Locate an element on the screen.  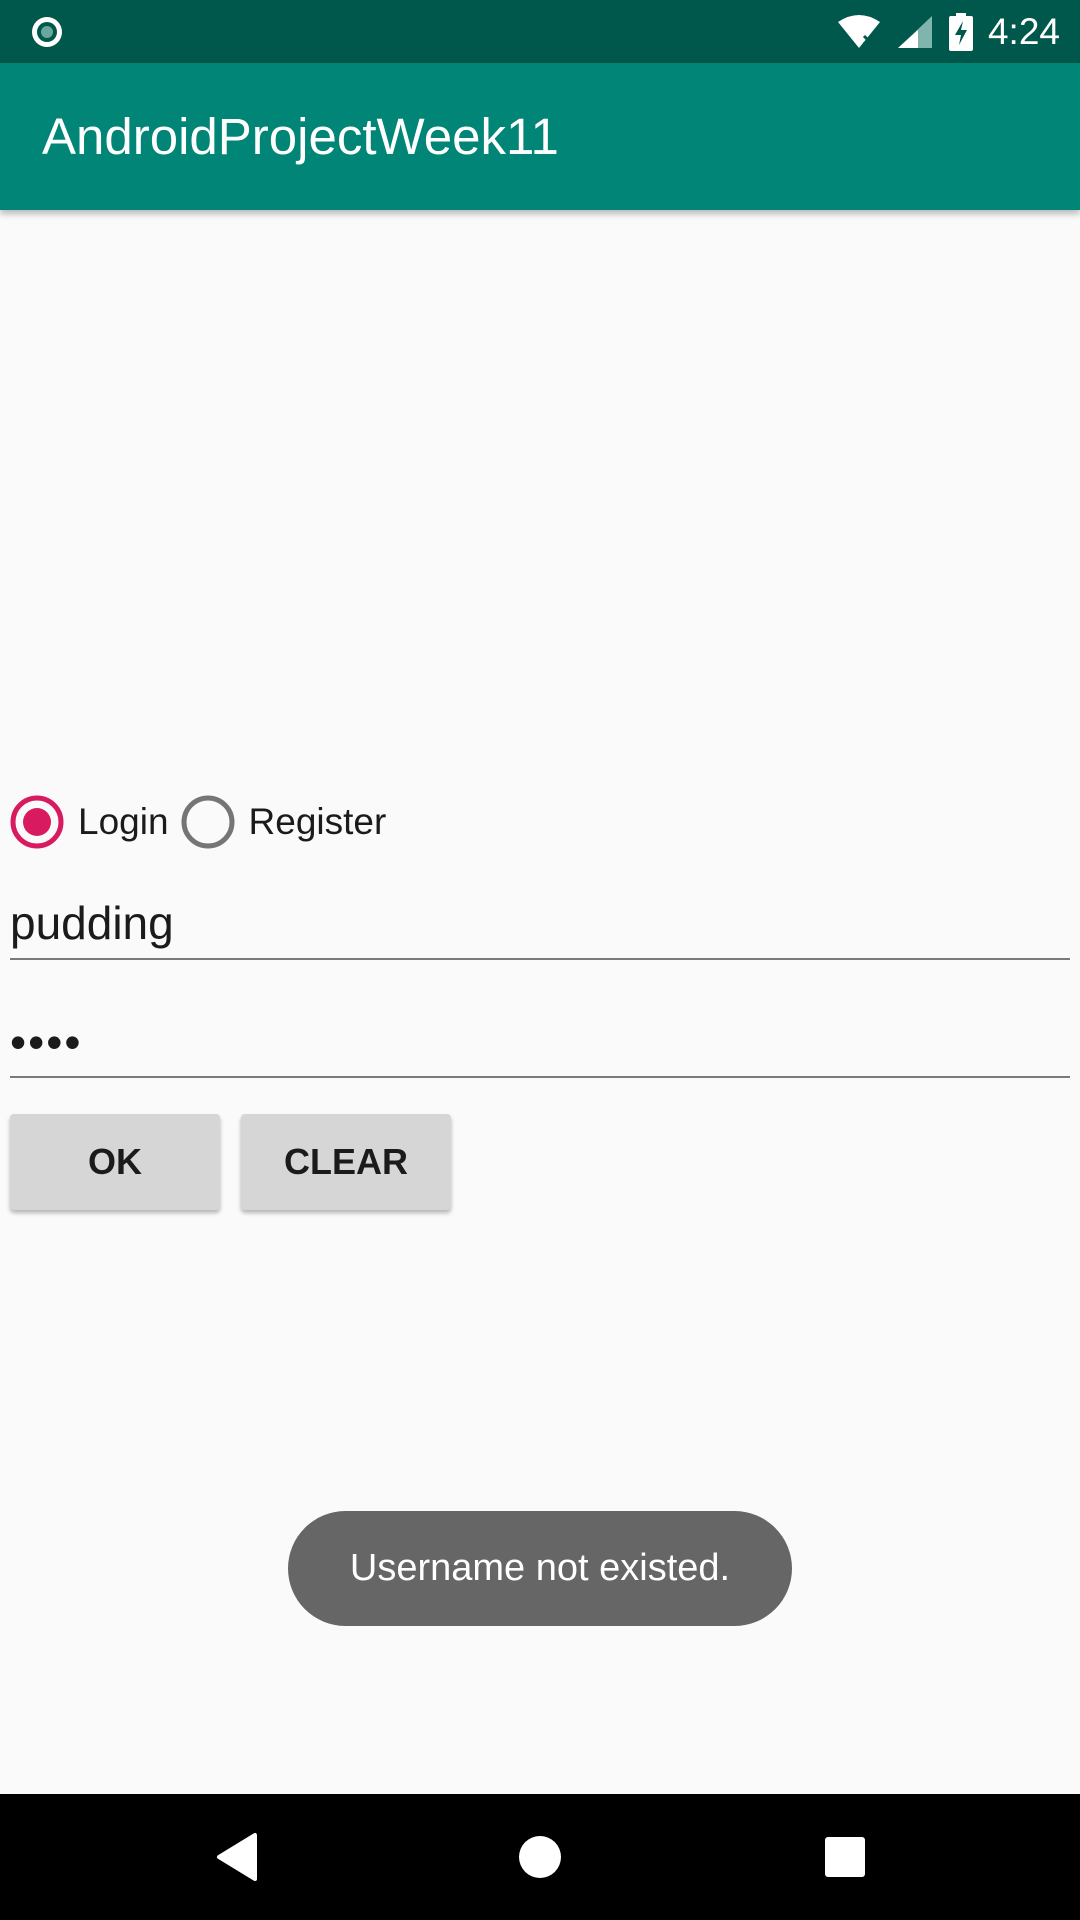
recents-button is located at coordinates (845, 1857).